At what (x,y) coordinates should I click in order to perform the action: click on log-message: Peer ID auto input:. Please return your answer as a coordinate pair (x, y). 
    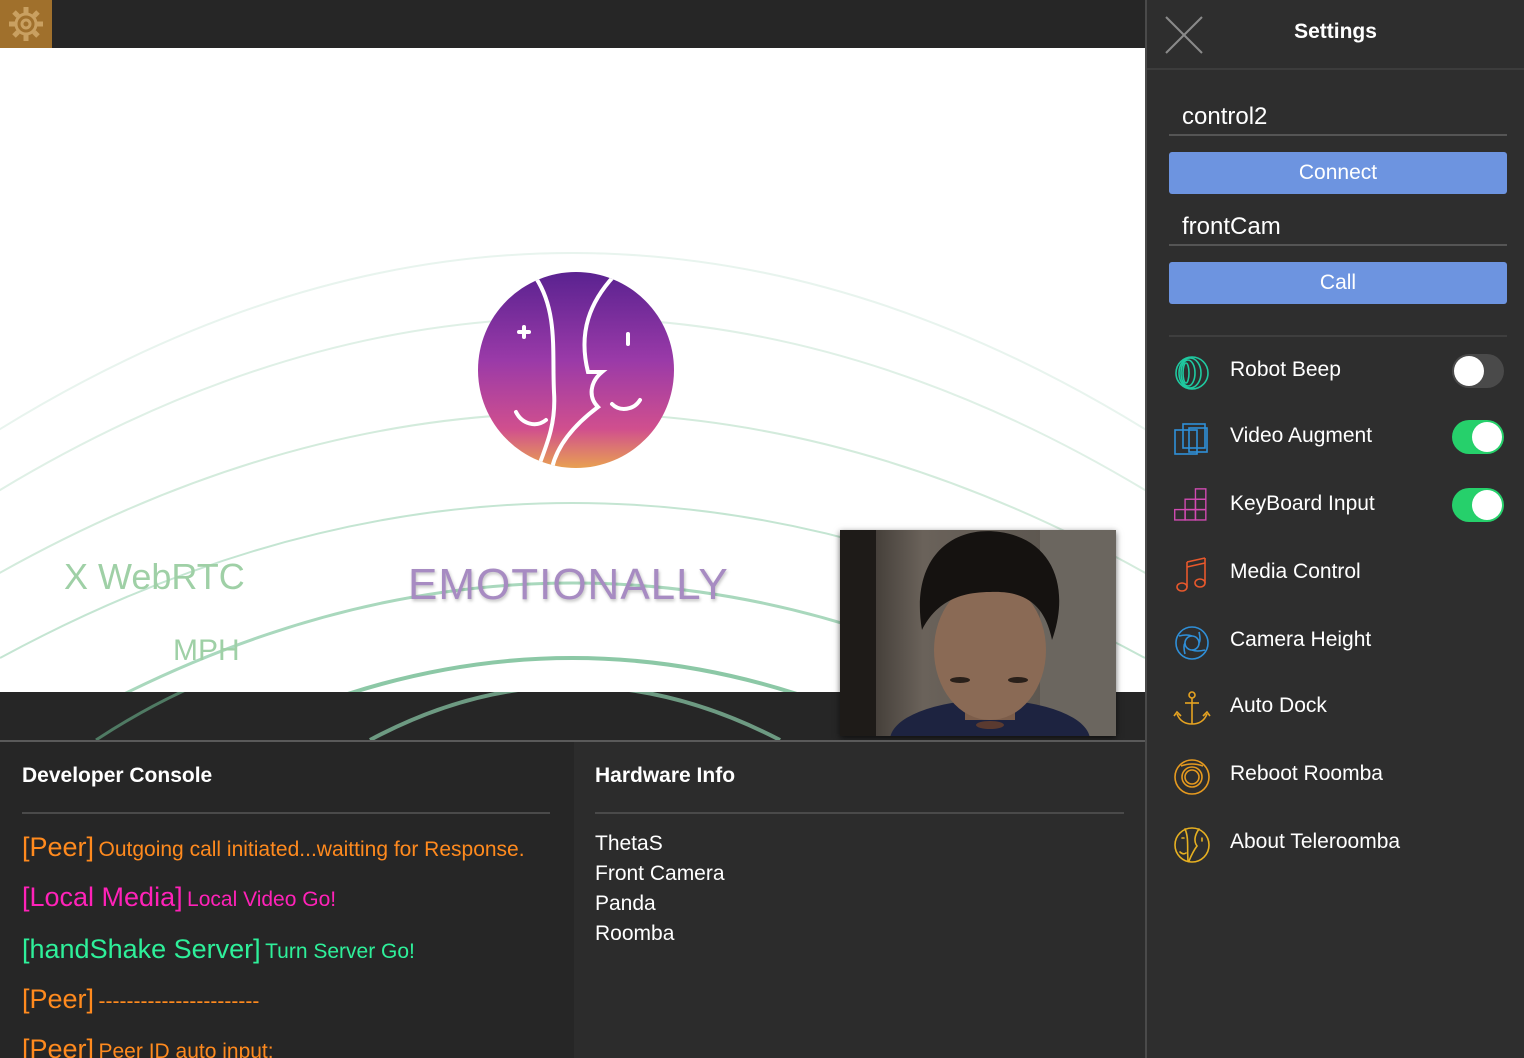
    Looking at the image, I should click on (186, 1049).